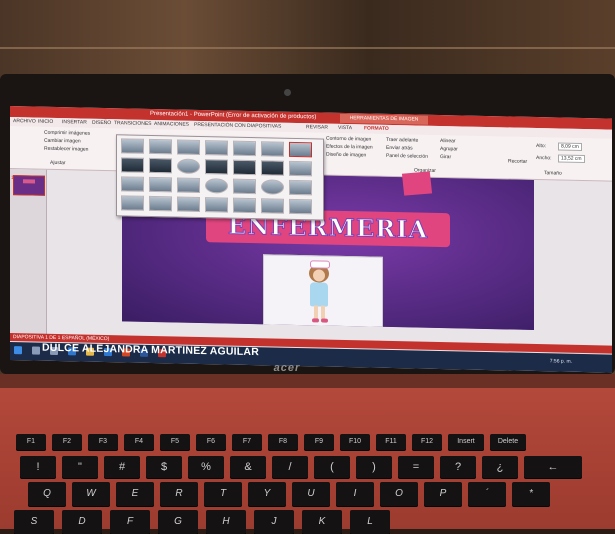 Image resolution: width=615 pixels, height=534 pixels. Describe the element at coordinates (349, 147) in the screenshot. I see `picture-effects-button: Efectos de la imagen` at that location.